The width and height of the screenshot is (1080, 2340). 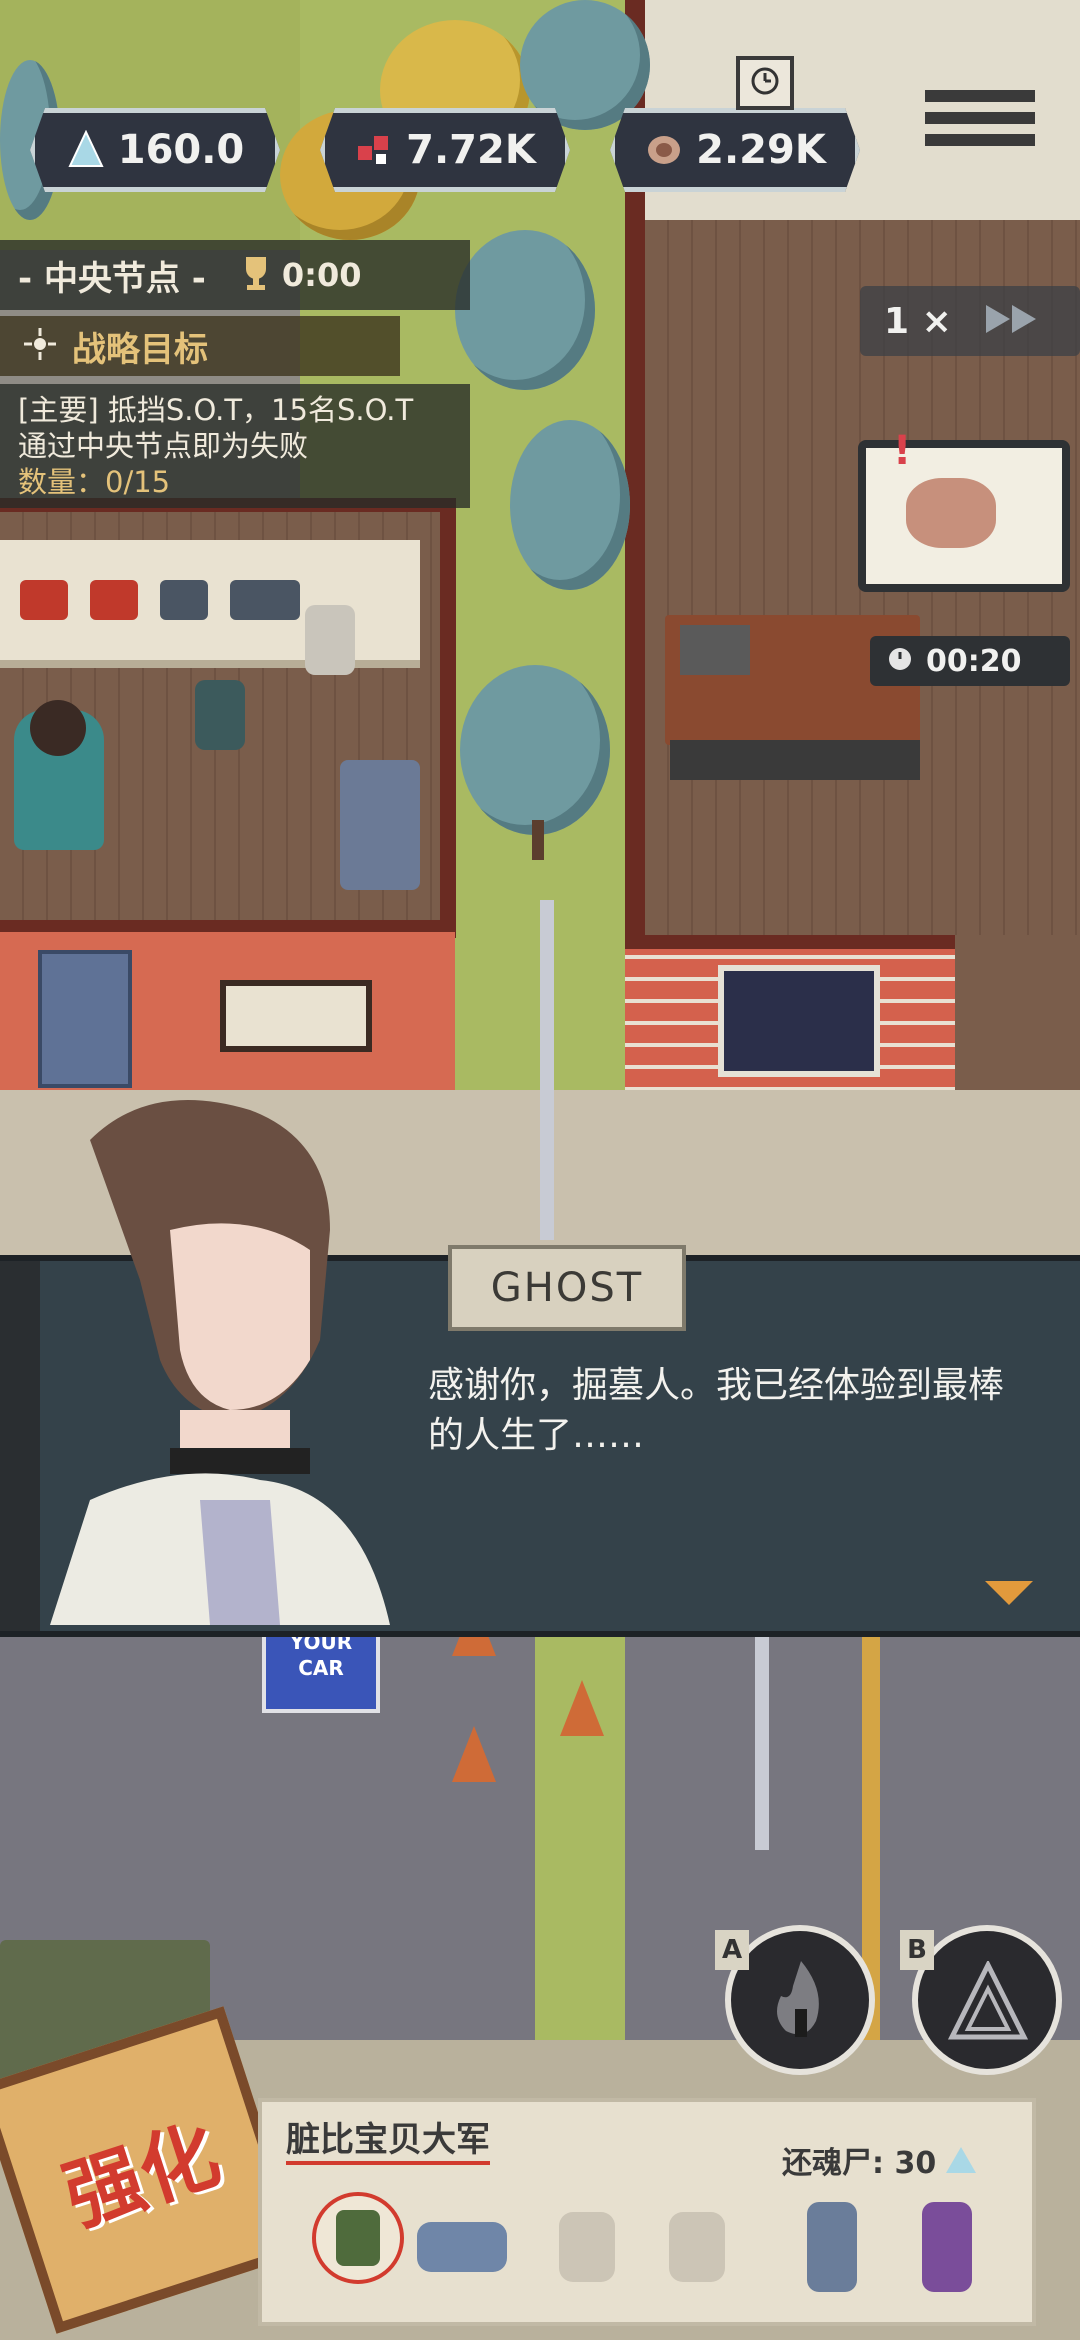 I want to click on speaker-portrait, so click(x=225, y=1352).